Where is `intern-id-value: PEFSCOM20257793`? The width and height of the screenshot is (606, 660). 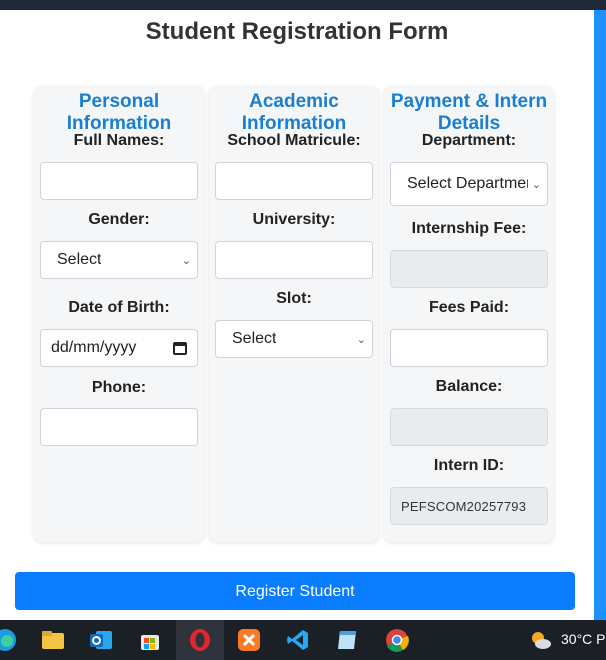
intern-id-value: PEFSCOM20257793 is located at coordinates (464, 506).